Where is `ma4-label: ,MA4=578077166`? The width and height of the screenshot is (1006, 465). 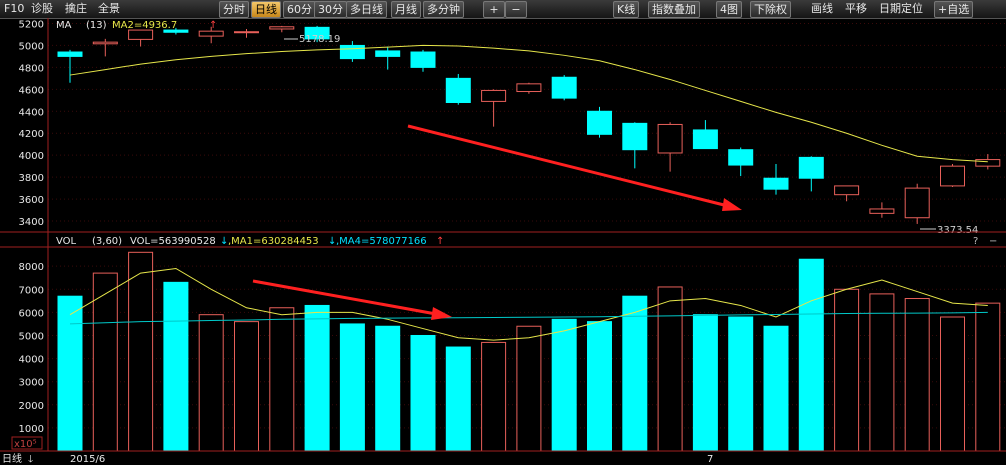
ma4-label: ,MA4=578077166 is located at coordinates (381, 241).